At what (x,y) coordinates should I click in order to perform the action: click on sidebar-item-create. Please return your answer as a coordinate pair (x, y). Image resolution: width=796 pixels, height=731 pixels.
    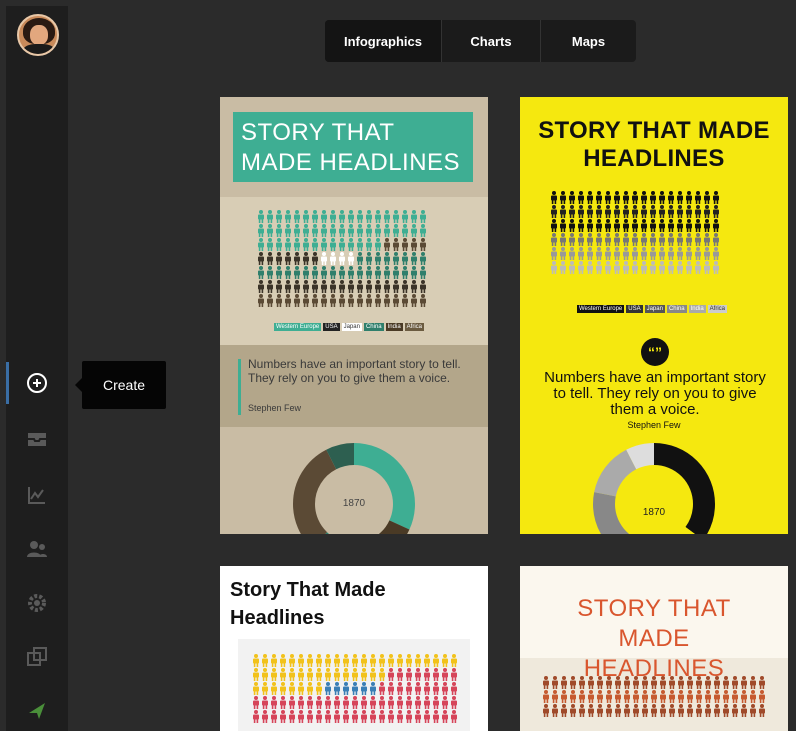
    Looking at the image, I should click on (37, 383).